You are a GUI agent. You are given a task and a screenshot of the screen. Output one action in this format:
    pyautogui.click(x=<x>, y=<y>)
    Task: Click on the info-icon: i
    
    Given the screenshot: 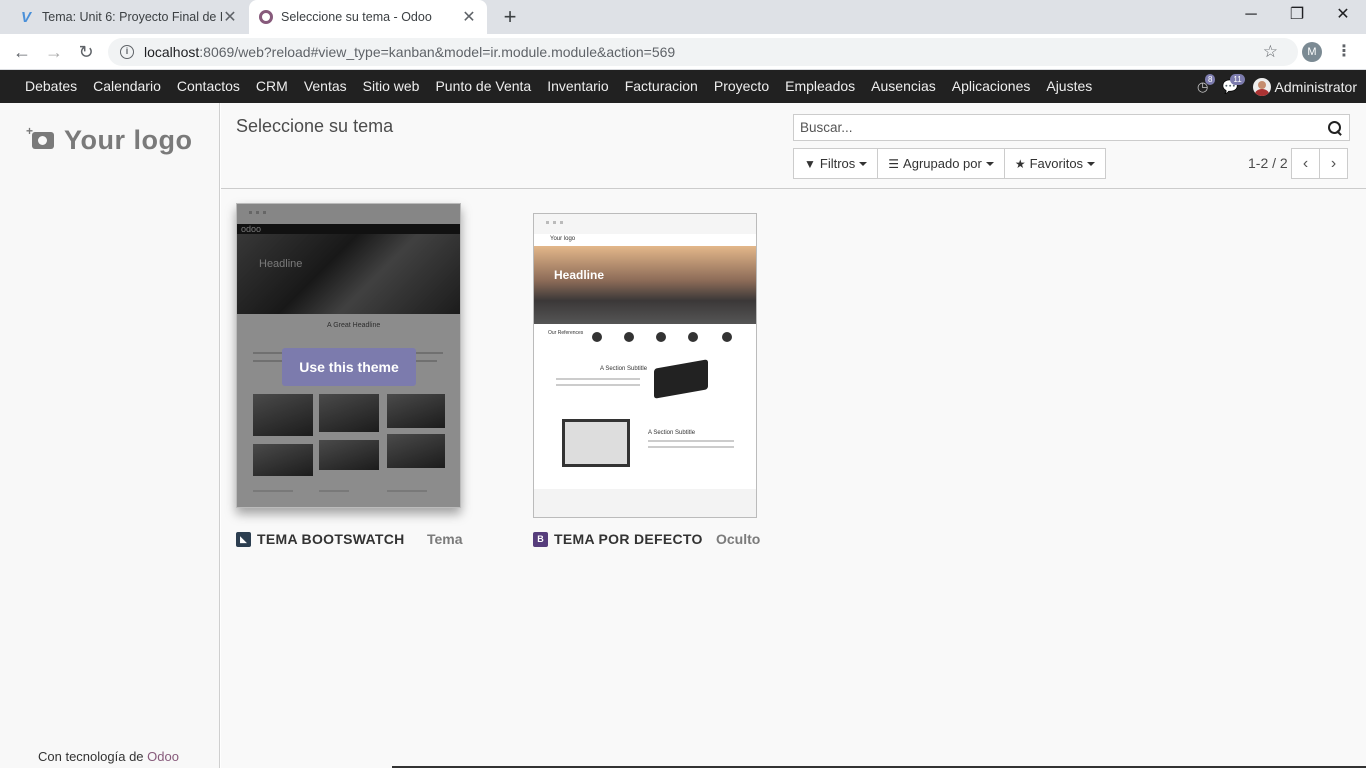 What is the action you would take?
    pyautogui.click(x=127, y=52)
    